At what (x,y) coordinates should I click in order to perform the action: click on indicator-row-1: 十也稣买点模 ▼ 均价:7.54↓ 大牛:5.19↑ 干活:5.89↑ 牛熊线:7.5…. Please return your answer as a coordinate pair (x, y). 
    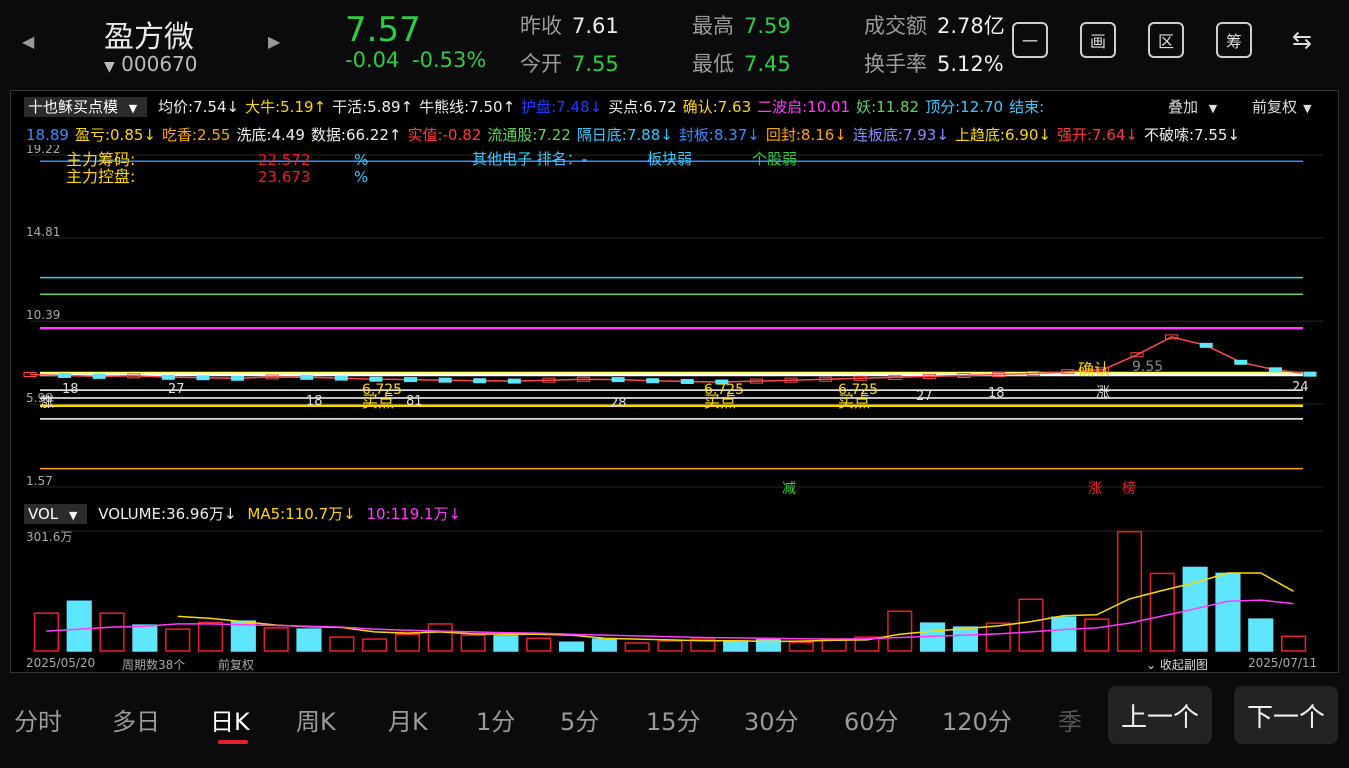
    Looking at the image, I should click on (540, 106).